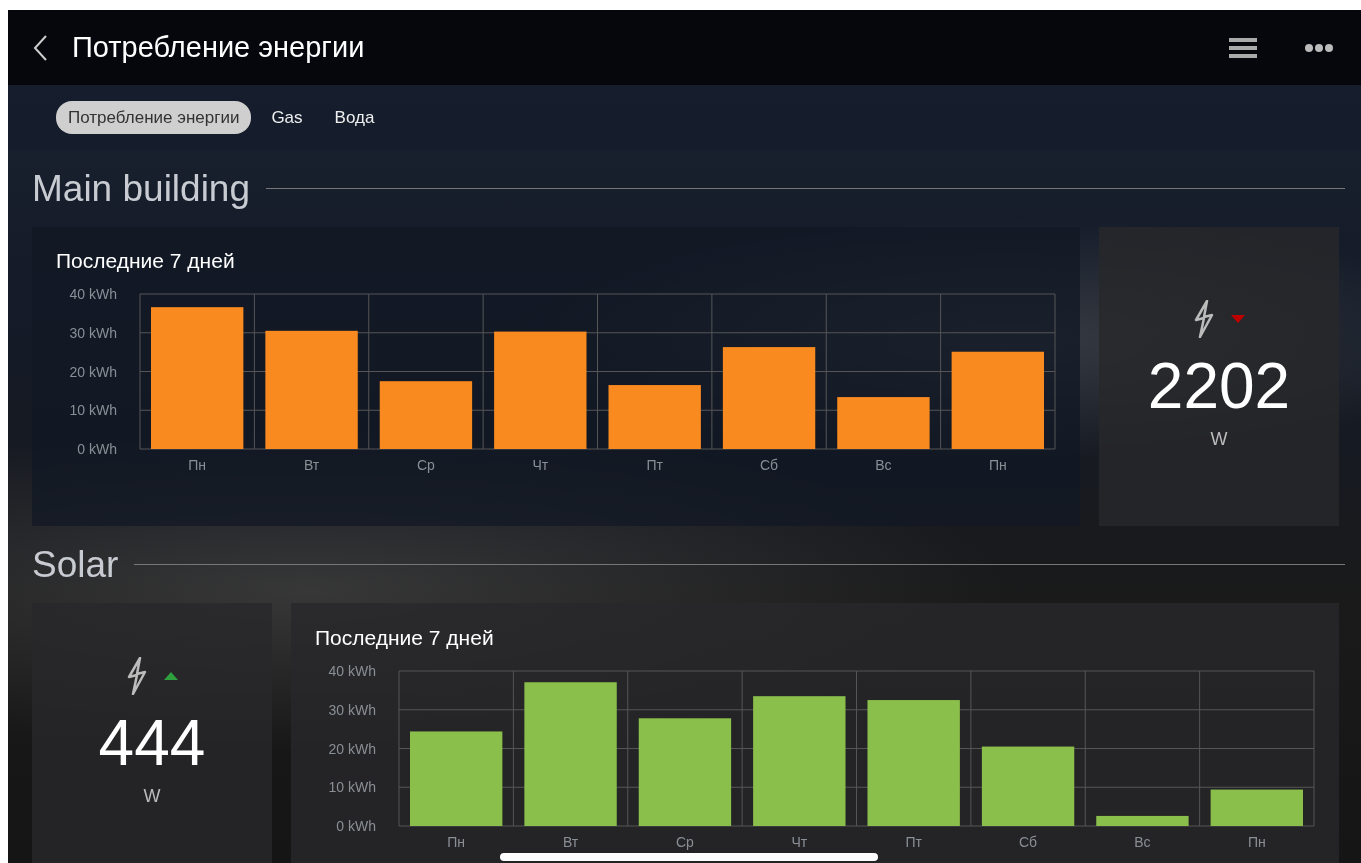 The height and width of the screenshot is (863, 1361). I want to click on page-title: Потребление энергии, so click(219, 47).